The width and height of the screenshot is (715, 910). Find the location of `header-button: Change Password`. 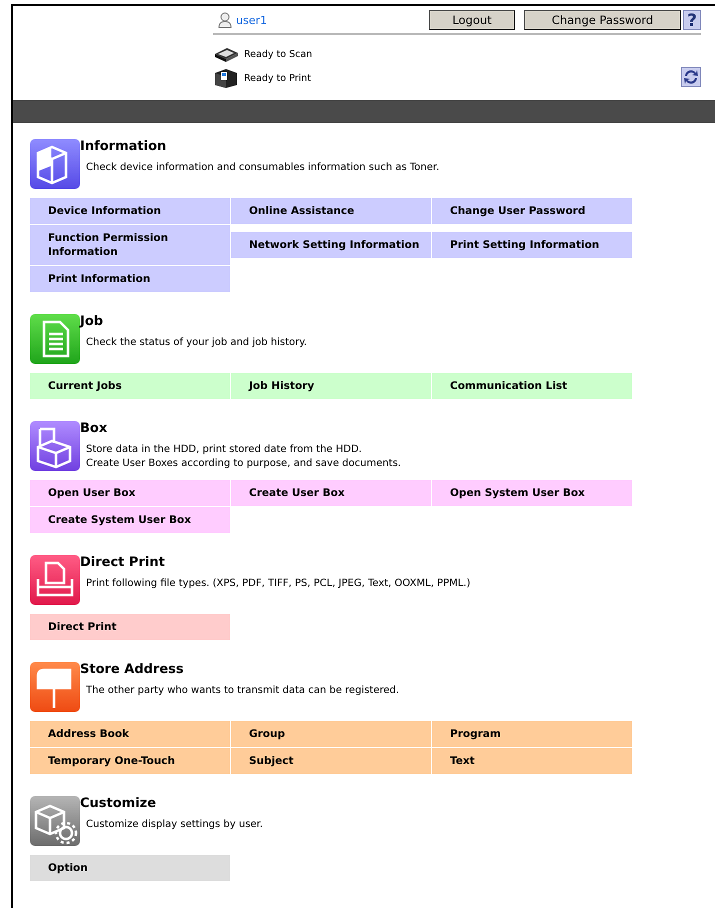

header-button: Change Password is located at coordinates (602, 20).